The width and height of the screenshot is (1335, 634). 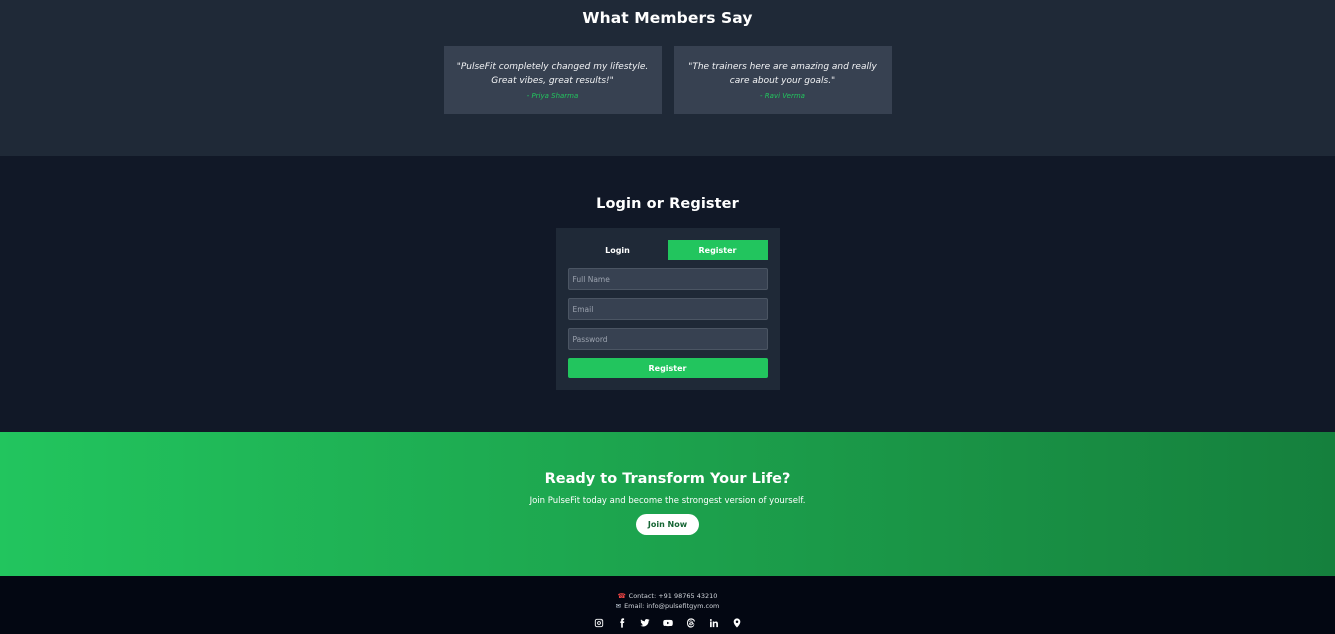 I want to click on tab-login: Login, so click(x=618, y=250).